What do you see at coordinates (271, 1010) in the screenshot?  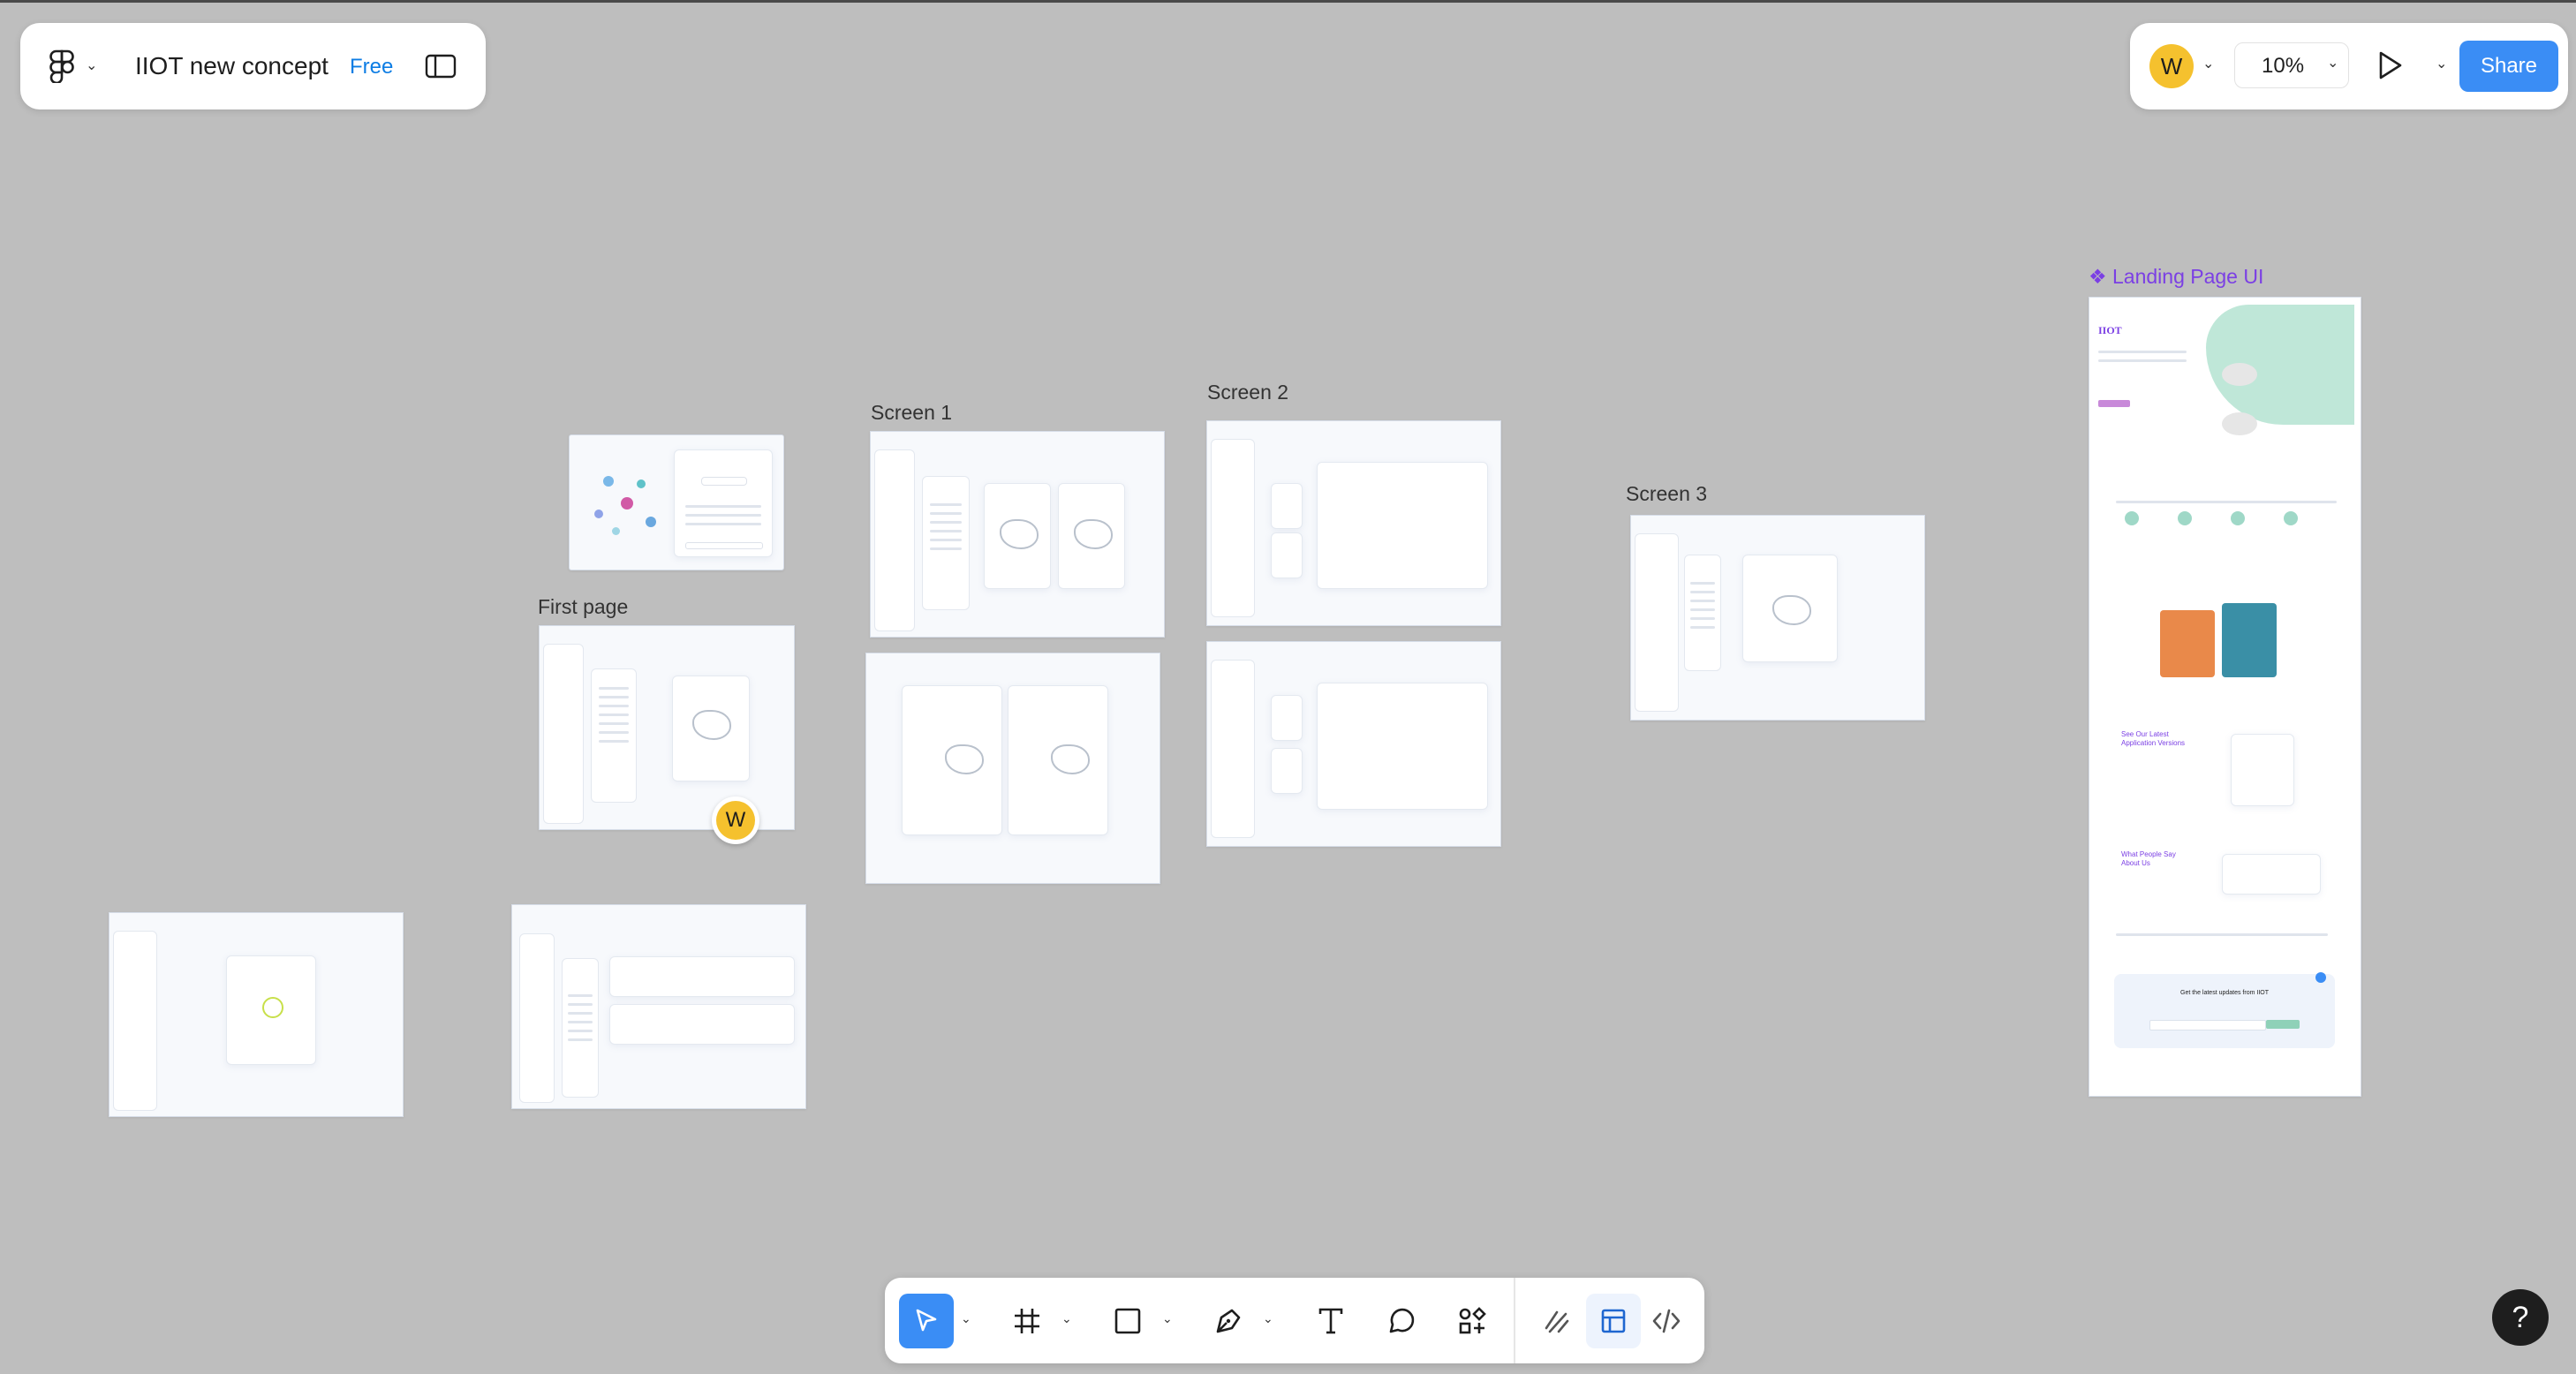 I see `empty-state-card` at bounding box center [271, 1010].